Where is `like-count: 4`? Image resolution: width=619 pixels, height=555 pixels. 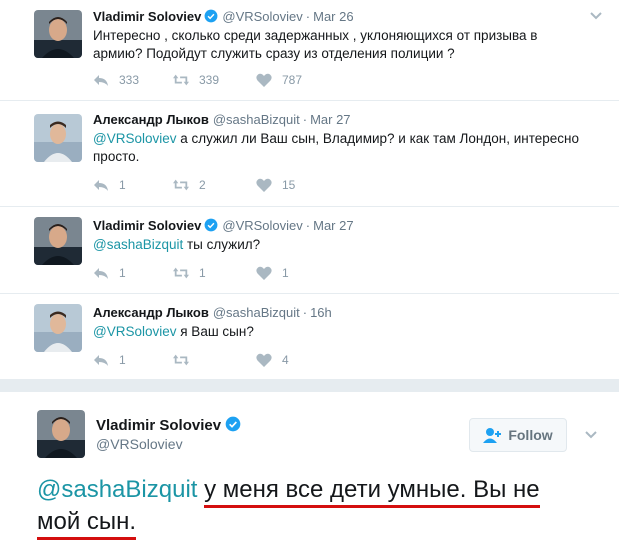 like-count: 4 is located at coordinates (285, 360).